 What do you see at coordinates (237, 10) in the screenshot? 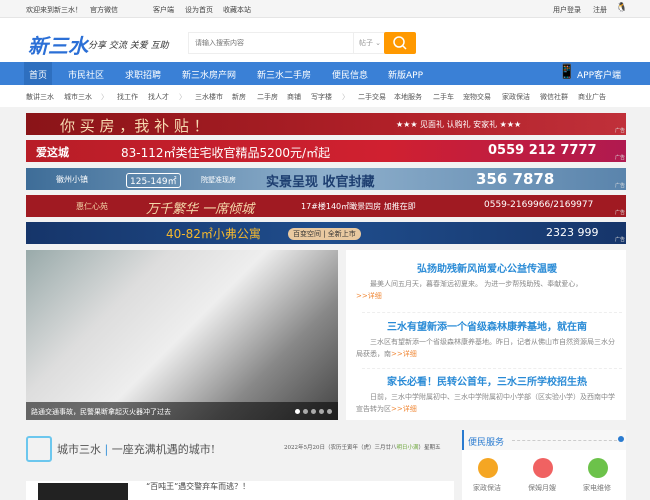
I see `bookmark-link: 收藏本站` at bounding box center [237, 10].